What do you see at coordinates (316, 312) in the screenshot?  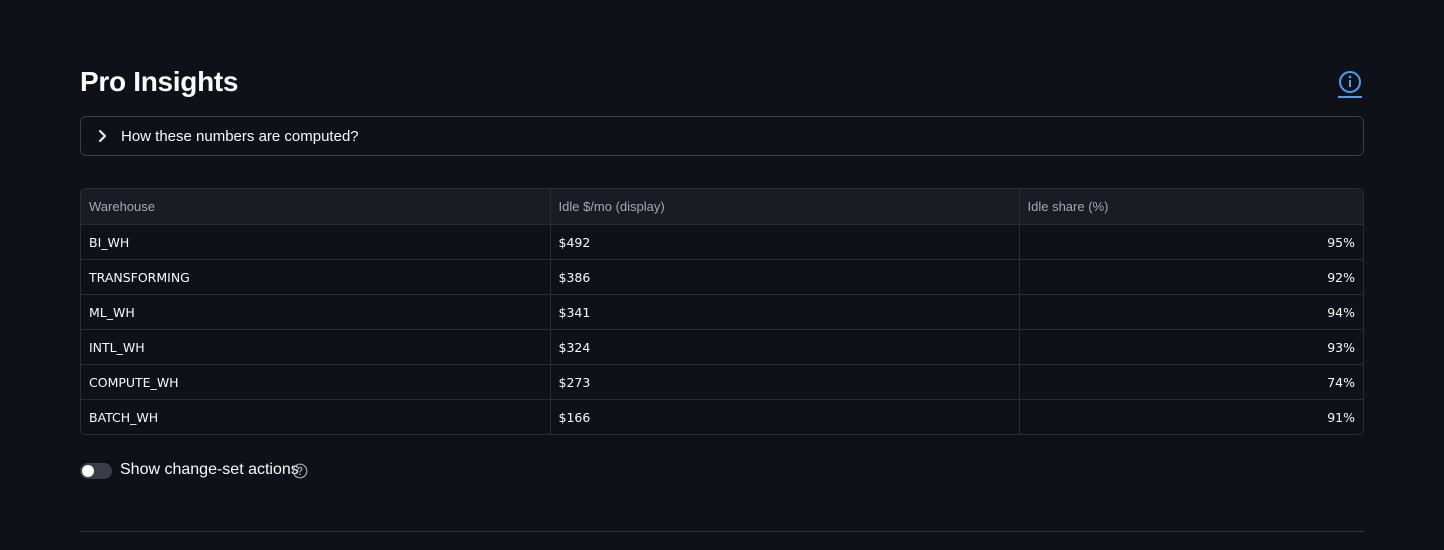 I see `cell-warehouse: ML_WH` at bounding box center [316, 312].